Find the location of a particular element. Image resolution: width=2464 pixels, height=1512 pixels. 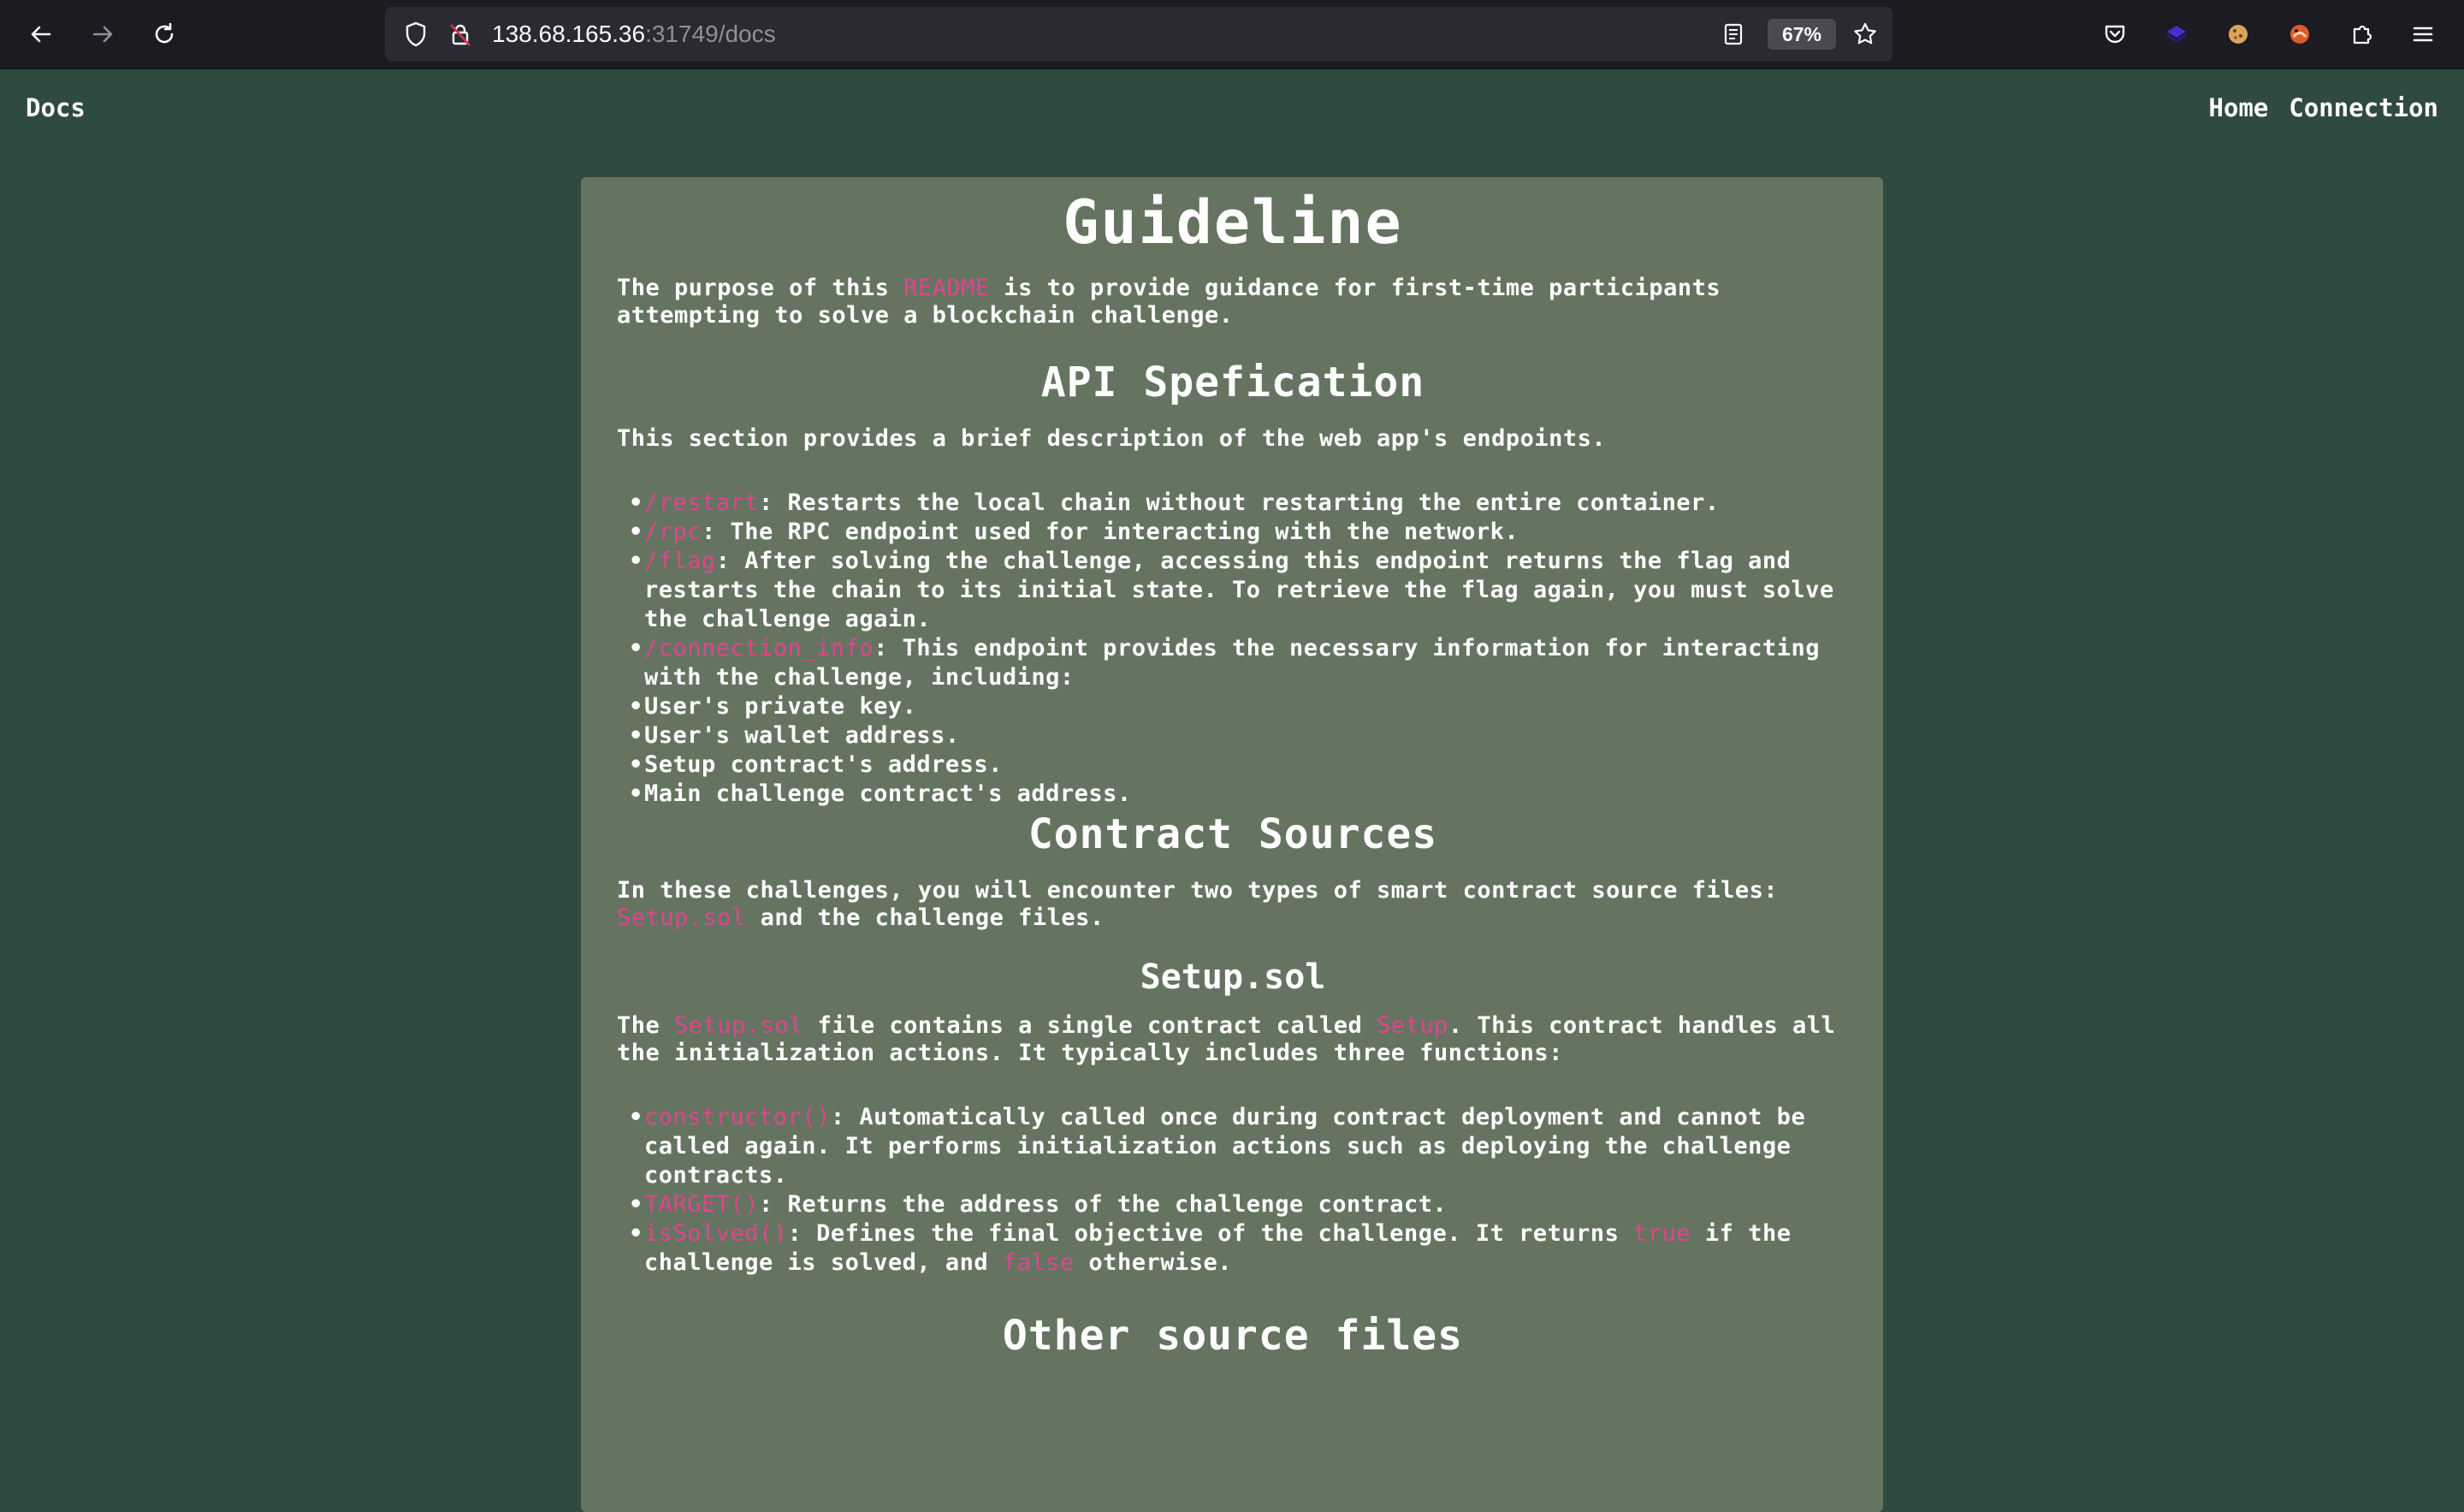

address-bar: 138.68.165.36:31749/docs 67% is located at coordinates (1138, 35).